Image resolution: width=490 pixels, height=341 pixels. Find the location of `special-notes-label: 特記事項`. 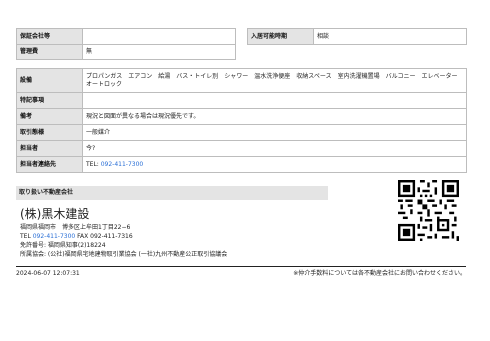

special-notes-label: 特記事項 is located at coordinates (49, 100).